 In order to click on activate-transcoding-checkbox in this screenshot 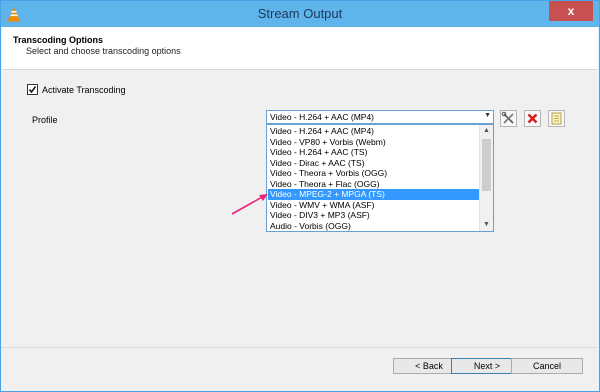, I will do `click(32, 89)`.